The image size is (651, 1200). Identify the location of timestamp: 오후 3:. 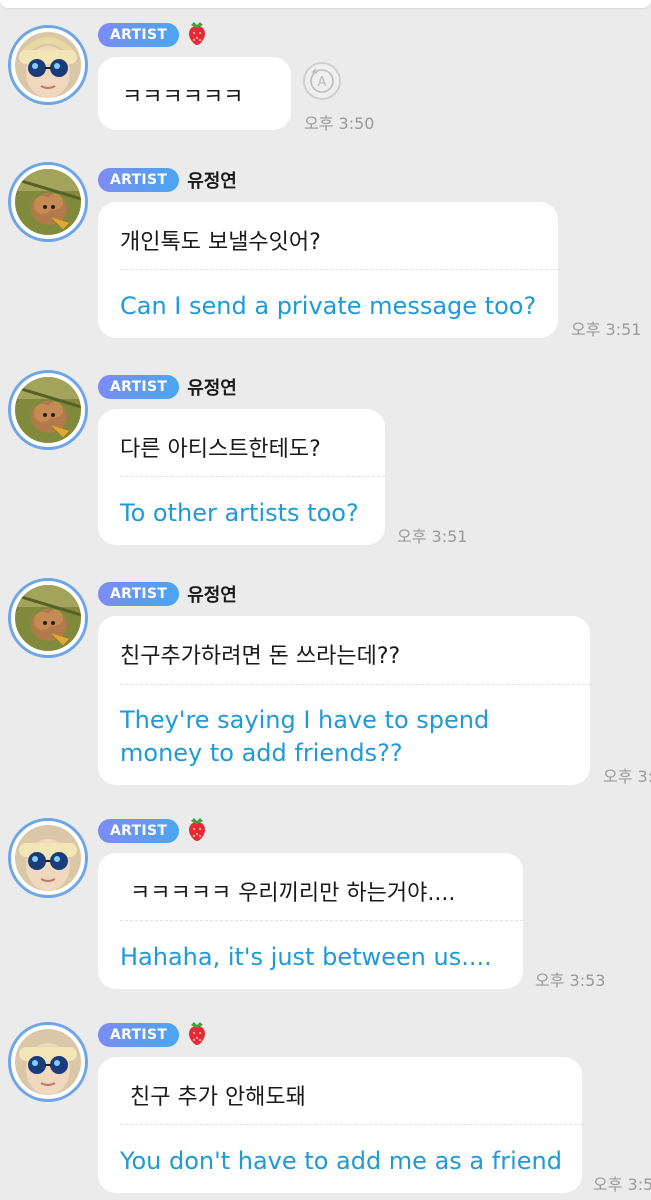
(627, 776).